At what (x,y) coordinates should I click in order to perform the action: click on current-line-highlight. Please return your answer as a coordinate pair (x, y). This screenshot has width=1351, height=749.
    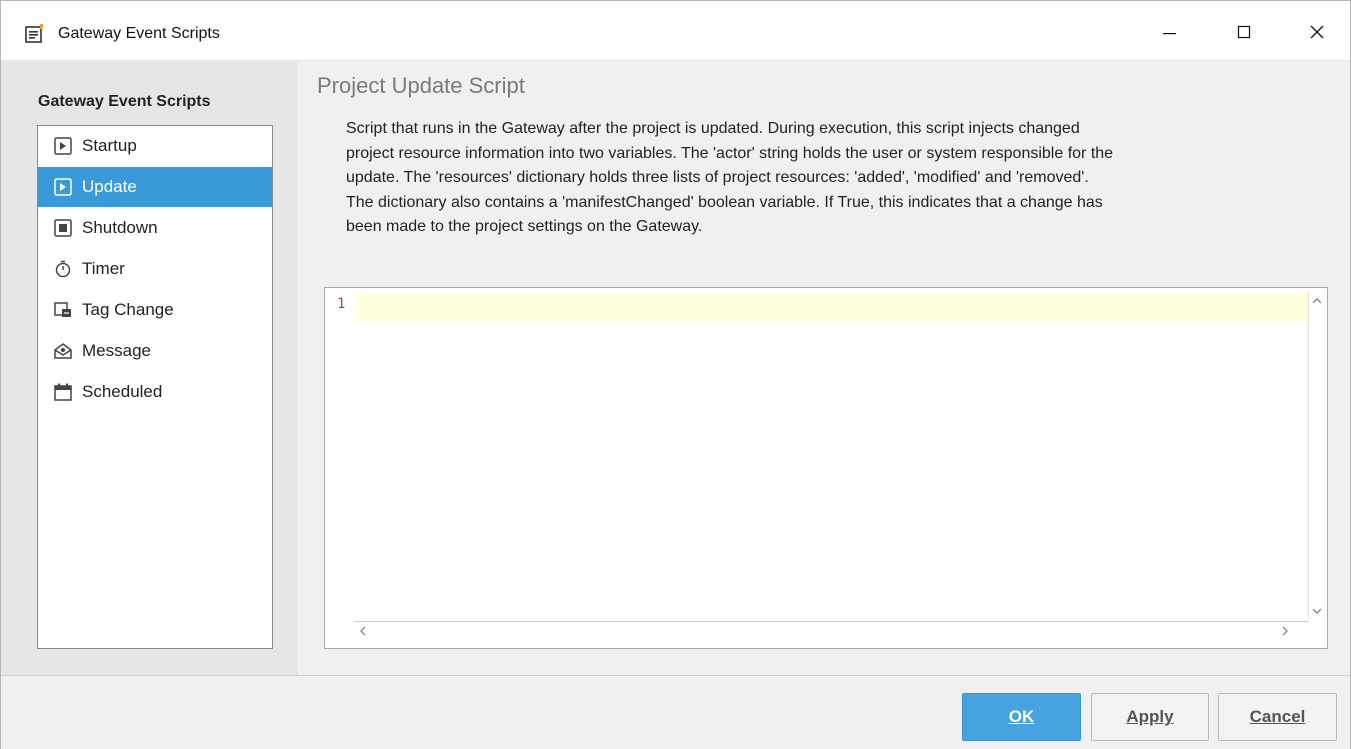
    Looking at the image, I should click on (832, 307).